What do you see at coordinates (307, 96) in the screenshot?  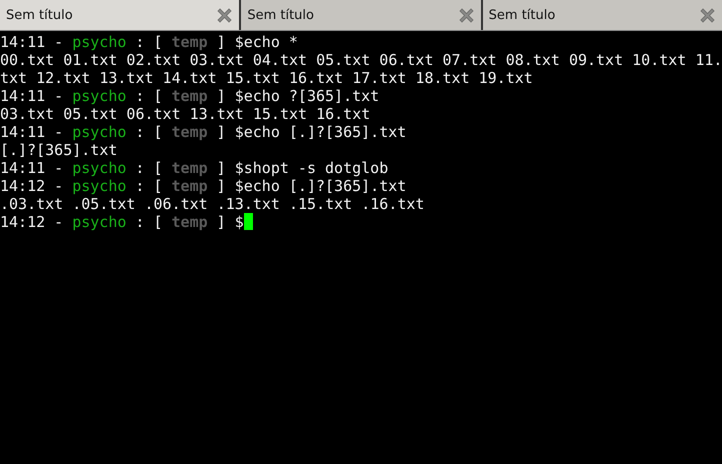 I see `command-text: $echo ?[365].txt` at bounding box center [307, 96].